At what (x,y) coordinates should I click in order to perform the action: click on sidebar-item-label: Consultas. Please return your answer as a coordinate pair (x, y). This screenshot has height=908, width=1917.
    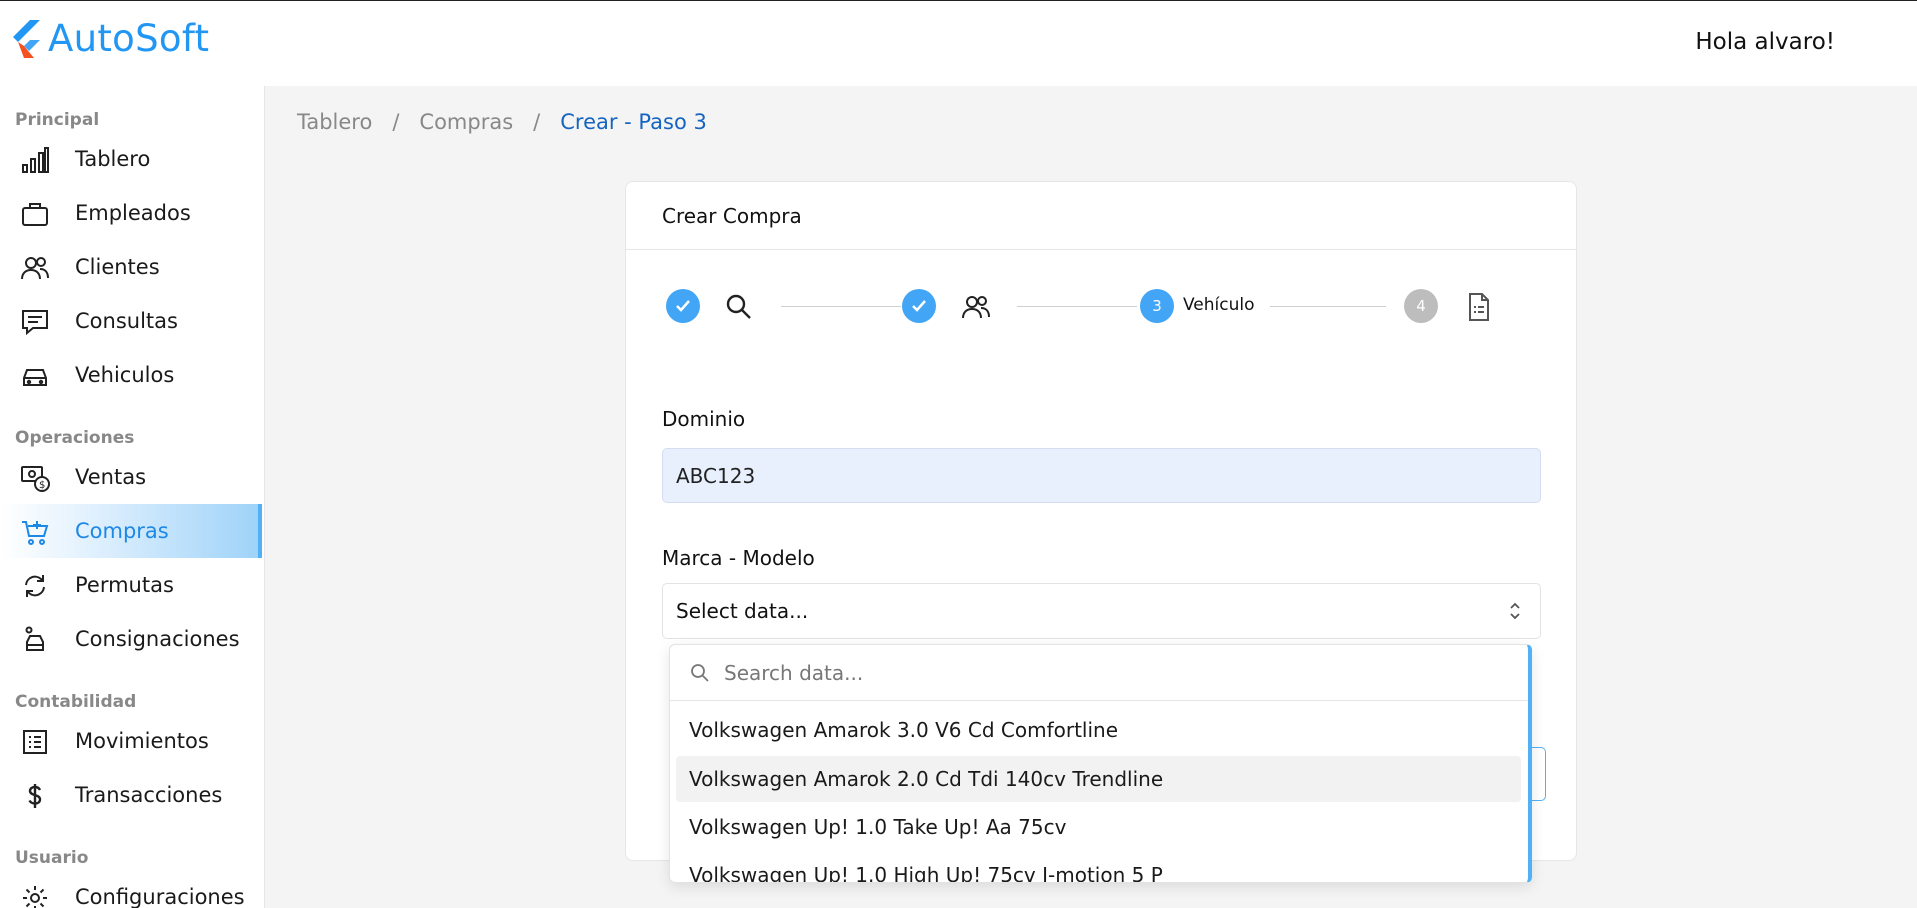
    Looking at the image, I should click on (126, 321).